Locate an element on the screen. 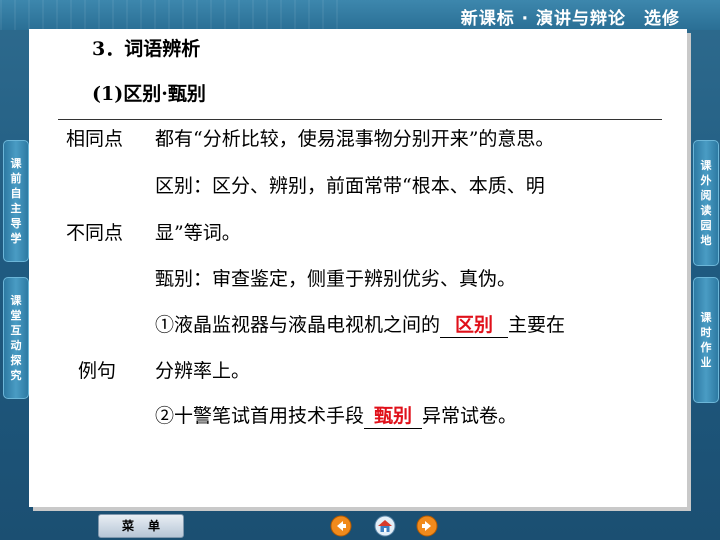 The width and height of the screenshot is (720, 540). nav-tab-extracurricular-reading-label: 课外阅读园地 is located at coordinates (706, 203).